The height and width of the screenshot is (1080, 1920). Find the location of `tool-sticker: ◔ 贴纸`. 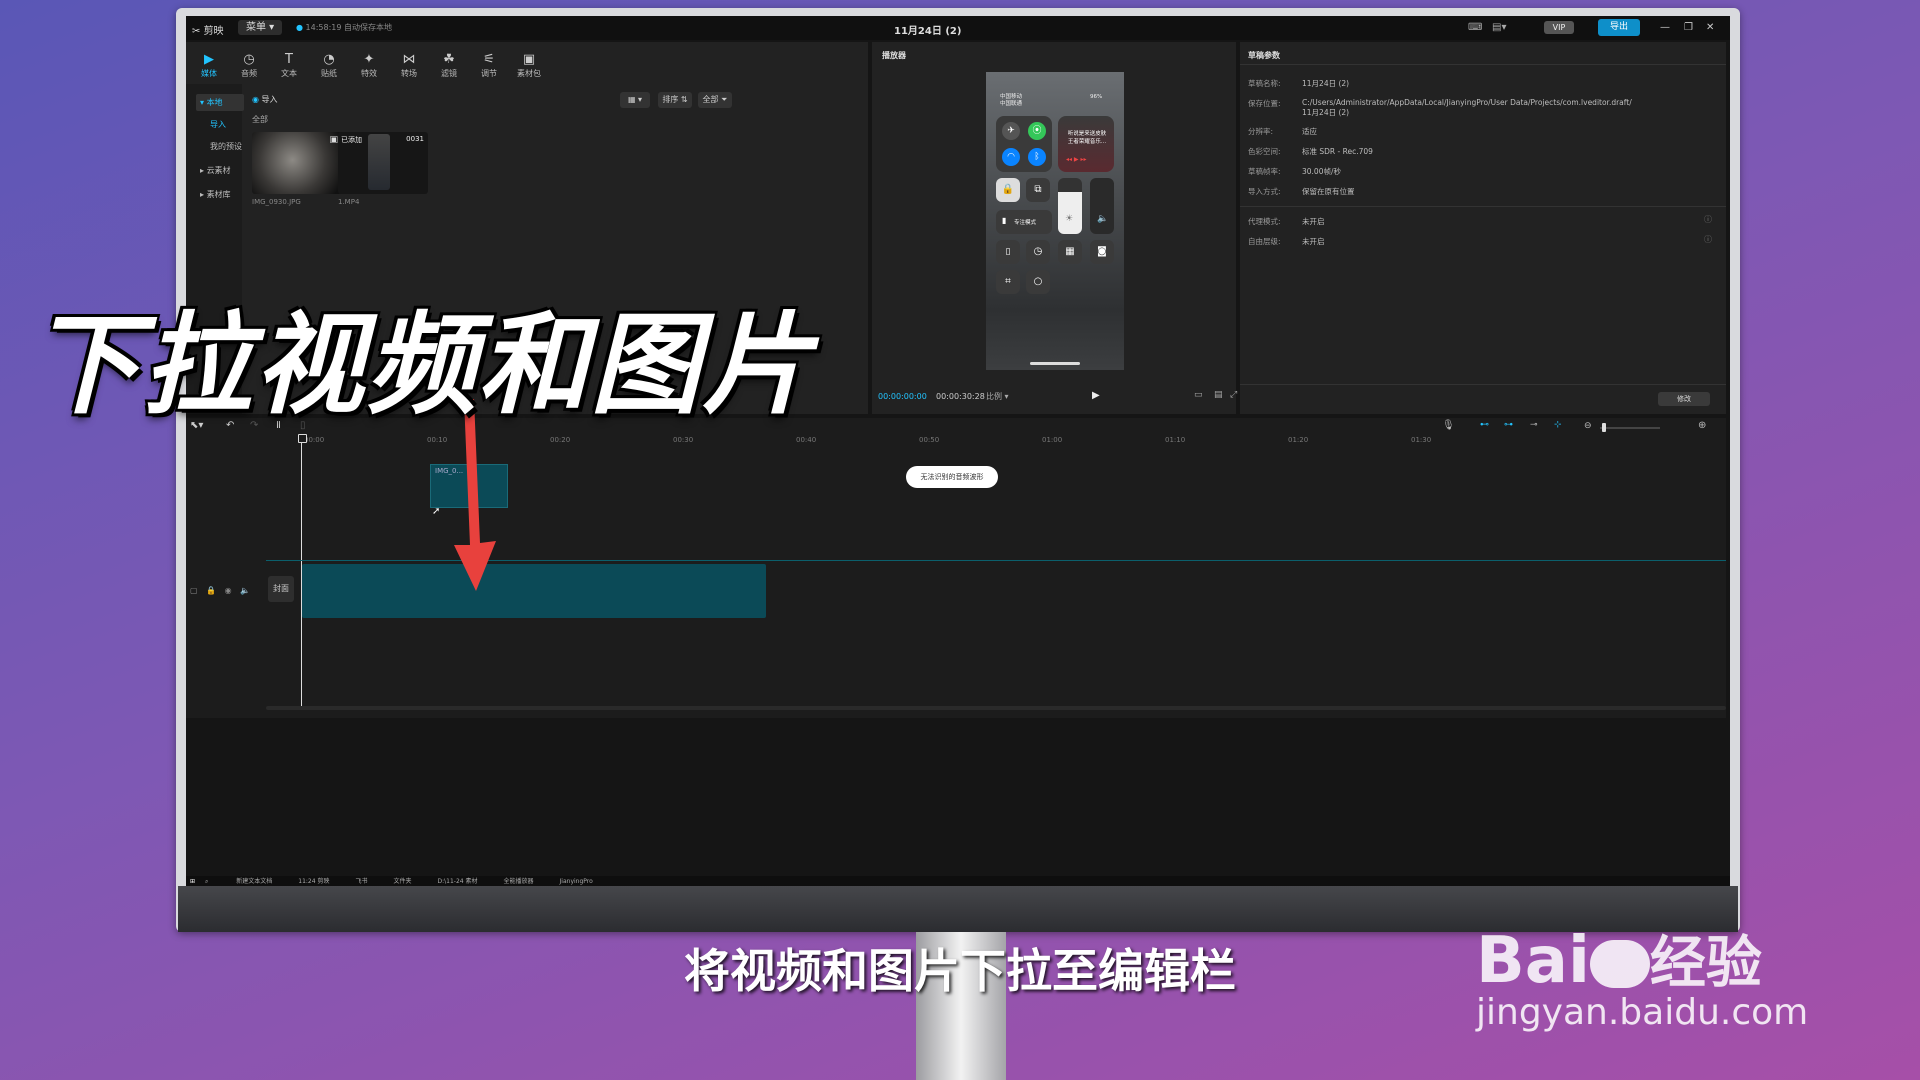

tool-sticker: ◔ 贴纸 is located at coordinates (329, 65).